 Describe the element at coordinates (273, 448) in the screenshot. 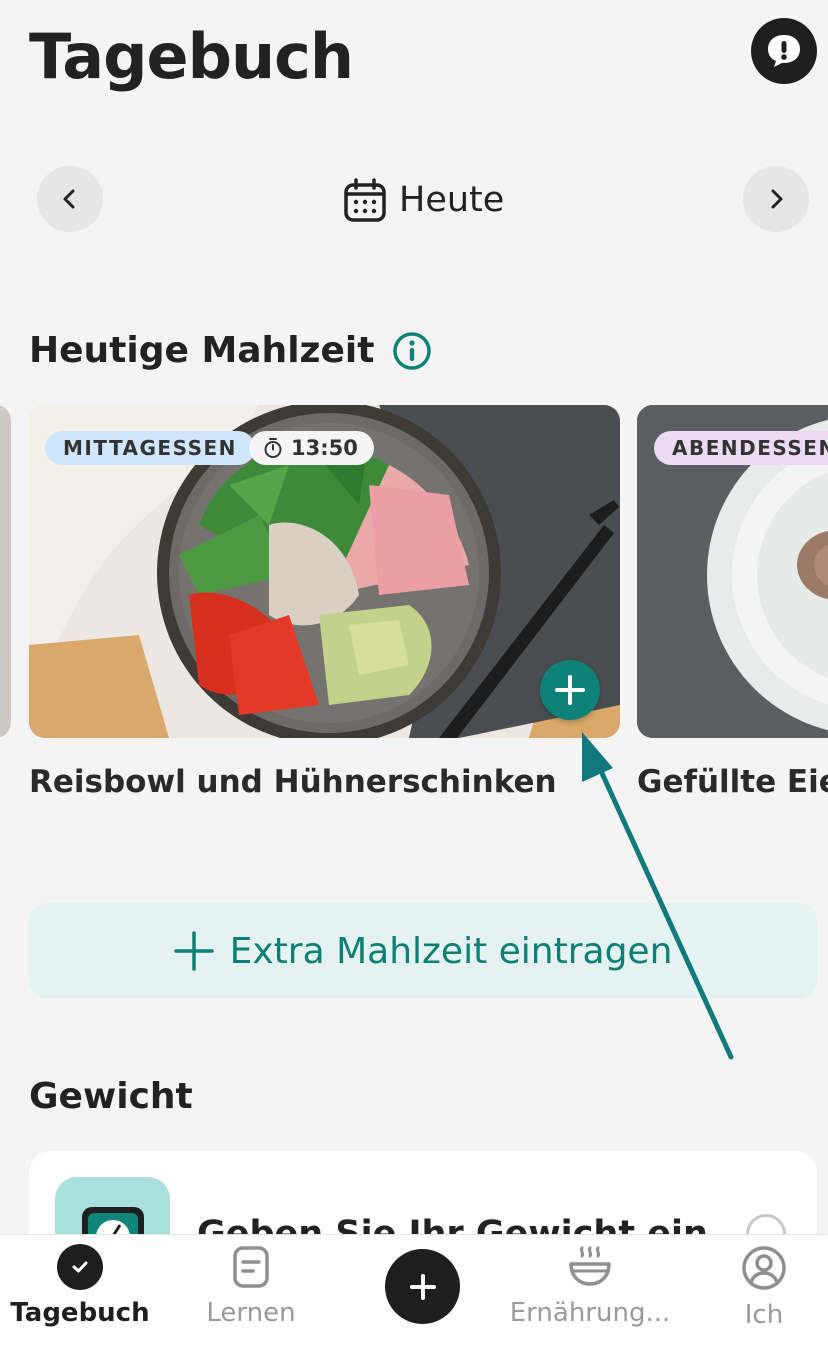

I see `stopwatch-icon` at that location.